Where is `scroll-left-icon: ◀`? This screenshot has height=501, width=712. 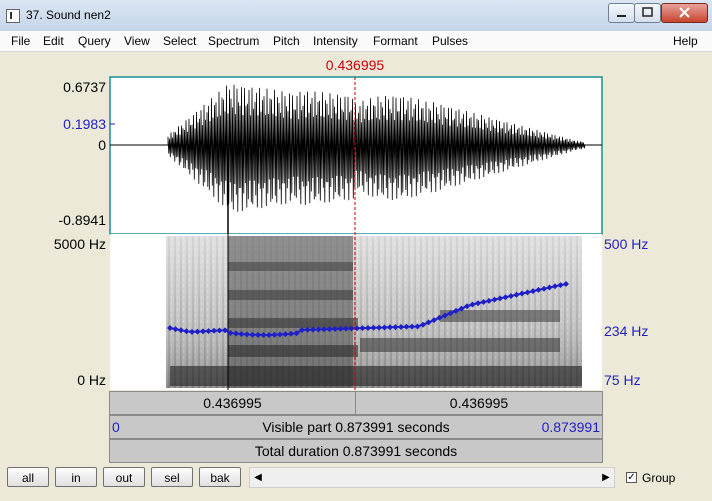
scroll-left-icon: ◀ is located at coordinates (258, 477).